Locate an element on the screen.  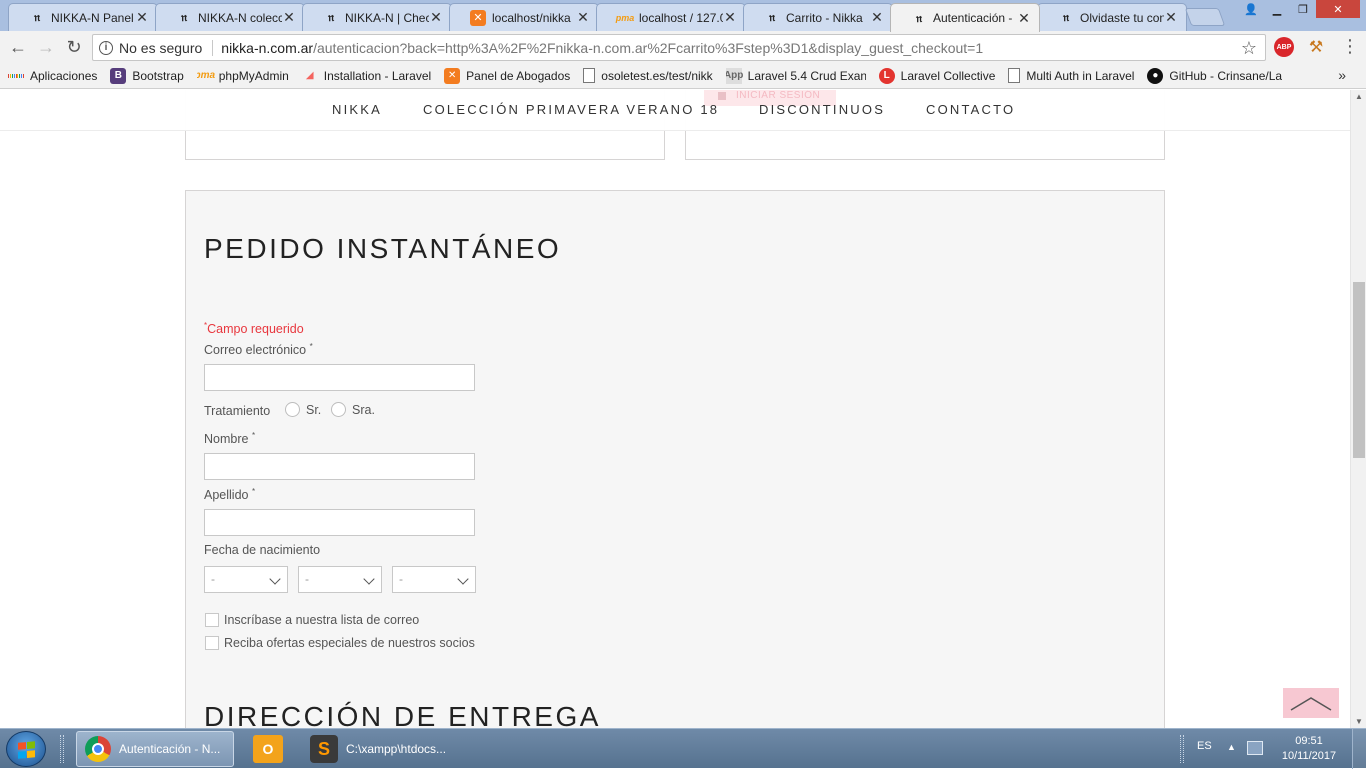
nav-link-contacto: CONTACTO is located at coordinates (970, 109).